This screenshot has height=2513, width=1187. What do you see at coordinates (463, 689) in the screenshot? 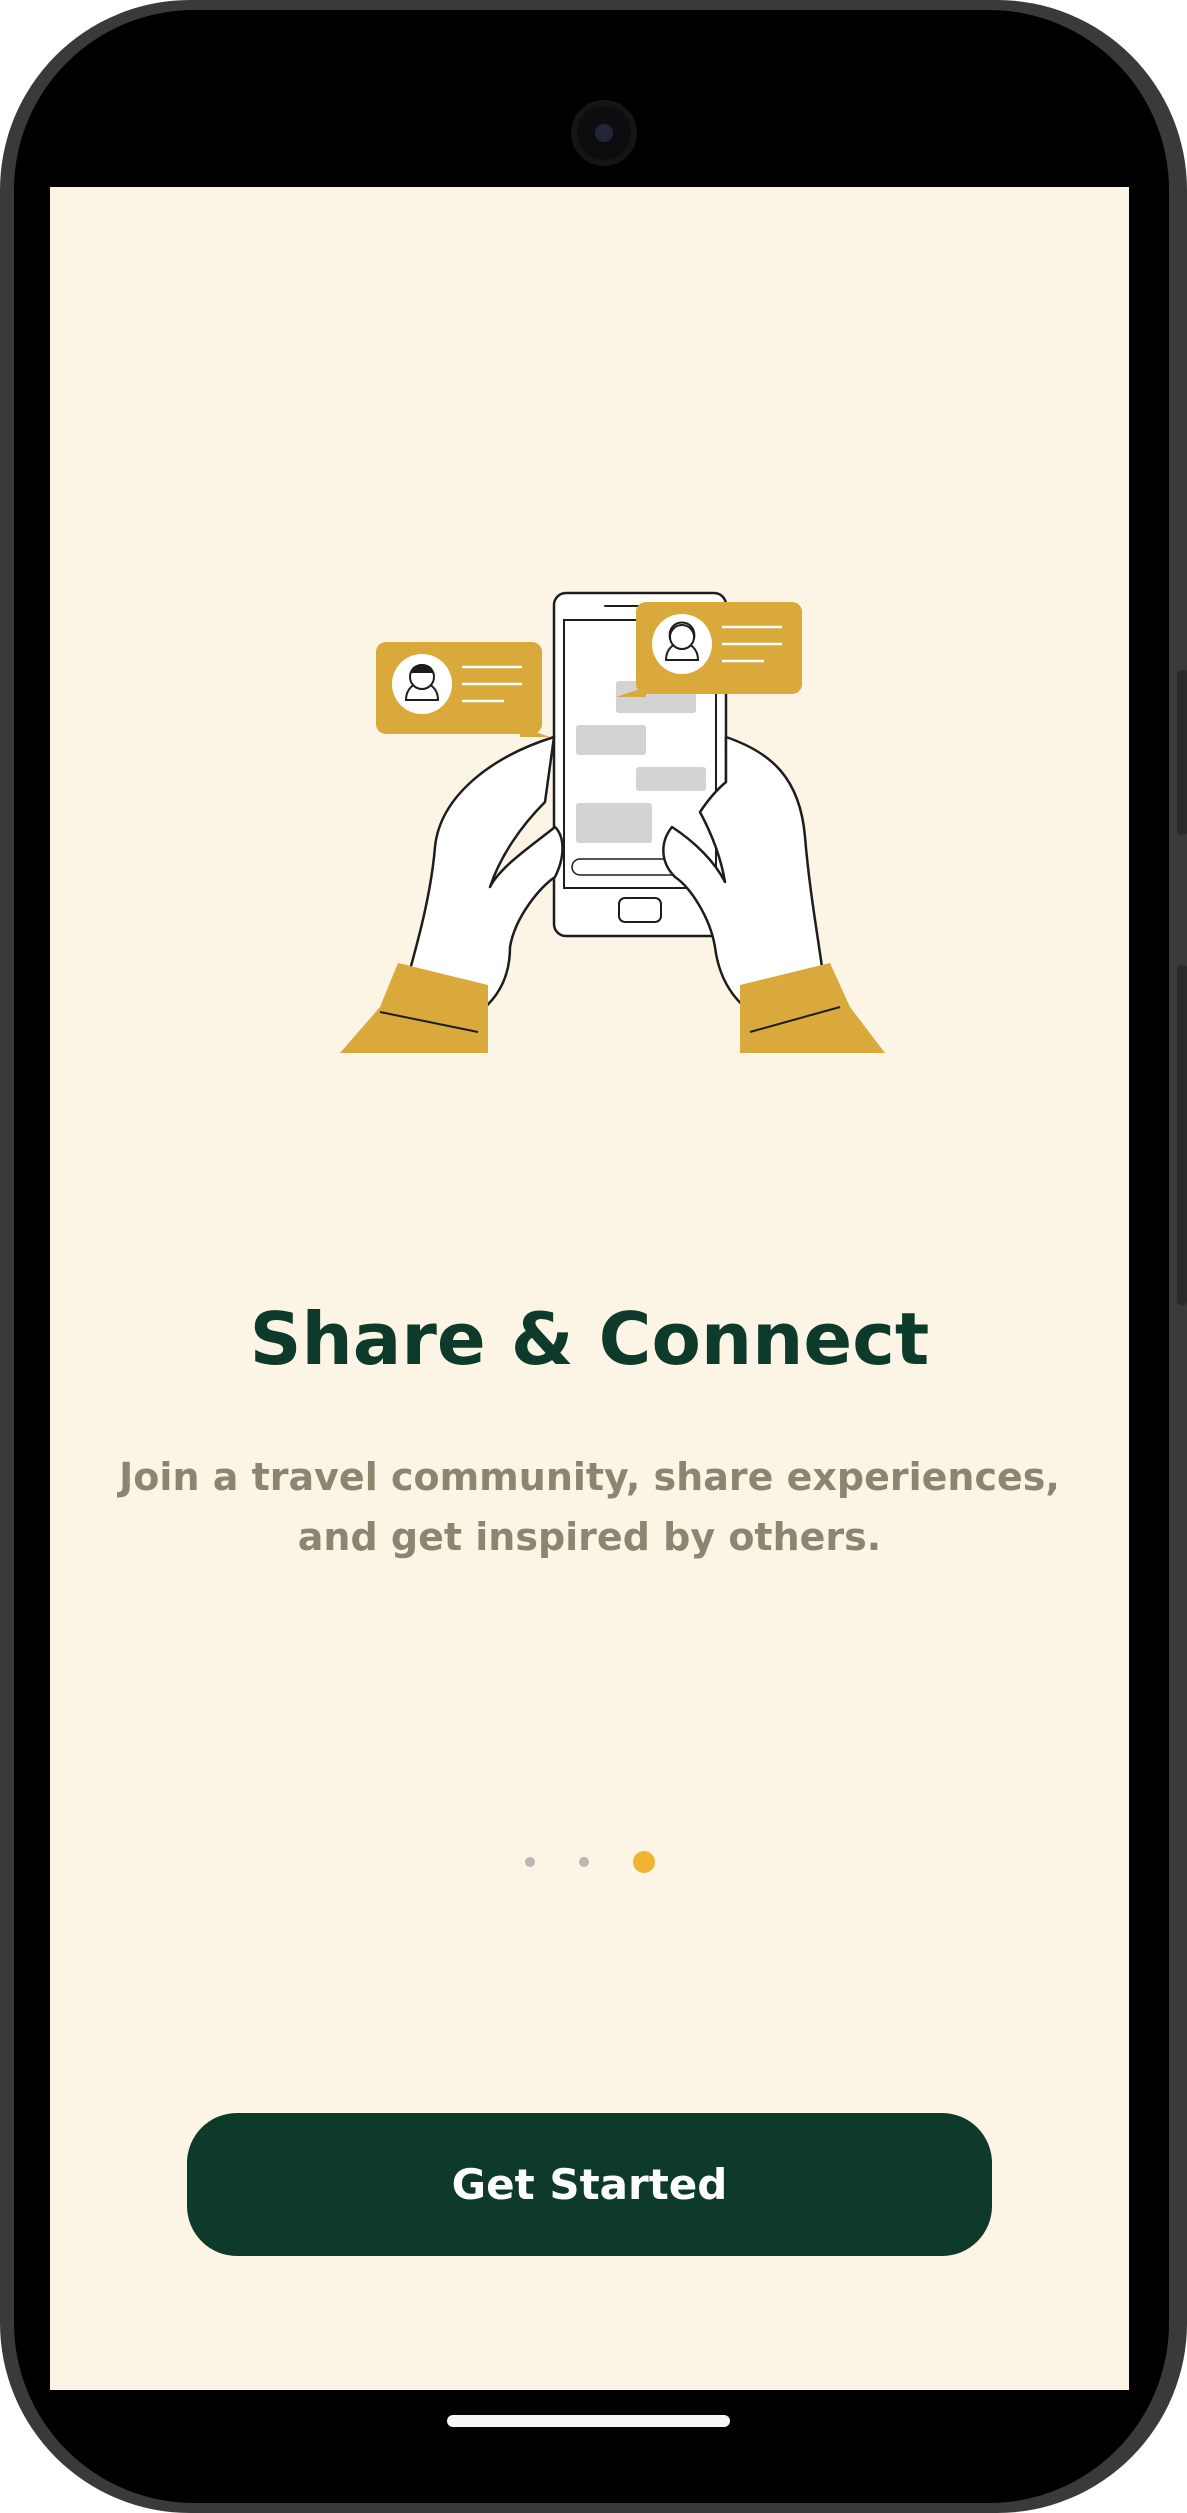
I see `chat-bubble-left-icon` at bounding box center [463, 689].